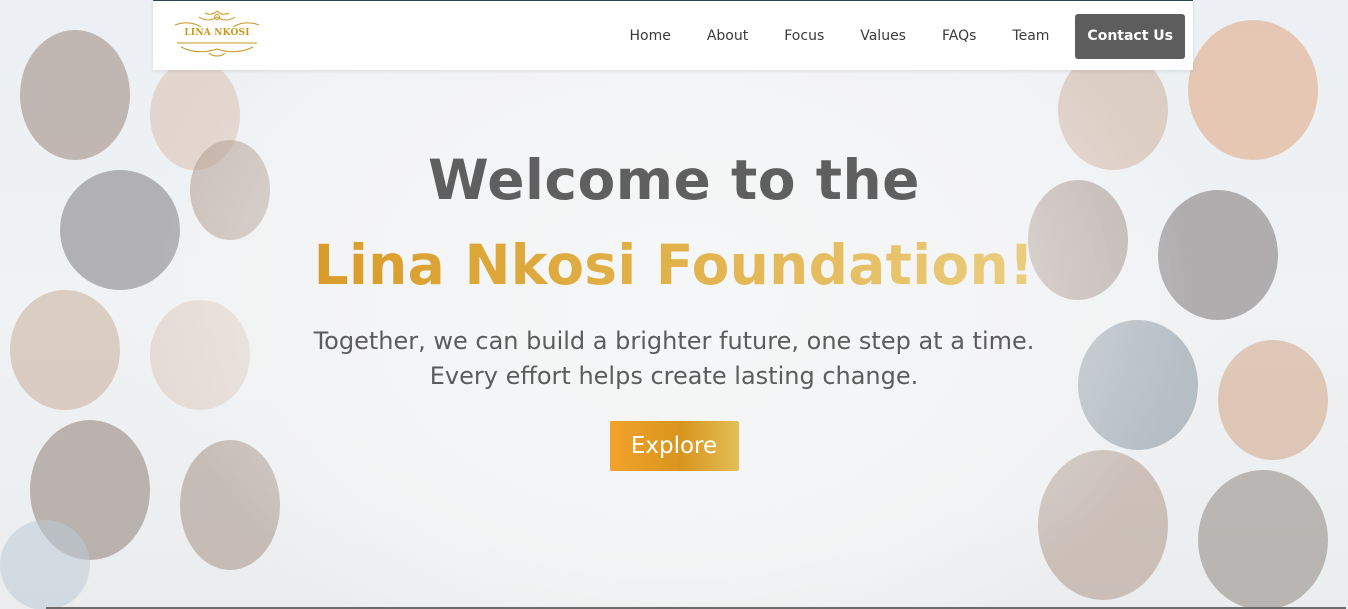 Image resolution: width=1348 pixels, height=609 pixels. I want to click on nav-values: Values, so click(883, 36).